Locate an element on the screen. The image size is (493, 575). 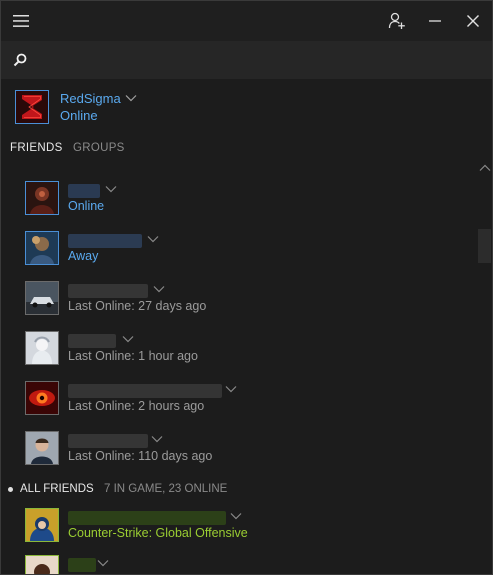
scrollbar-thumb is located at coordinates (484, 246).